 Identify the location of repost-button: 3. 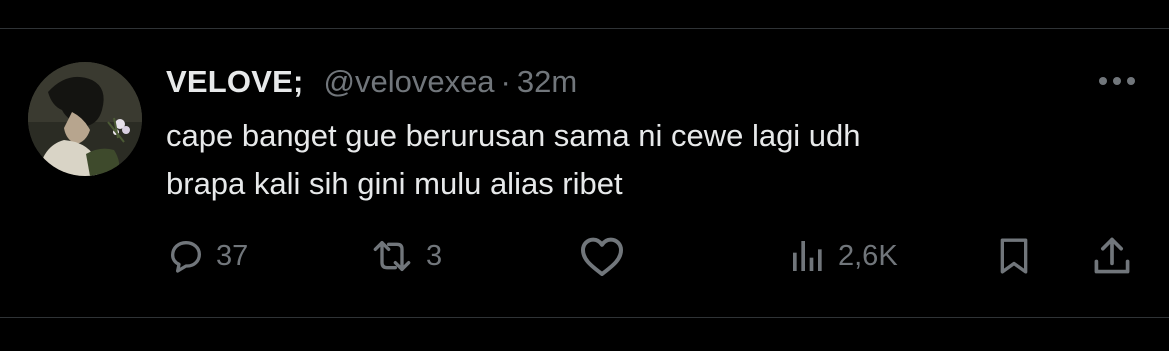
(405, 256).